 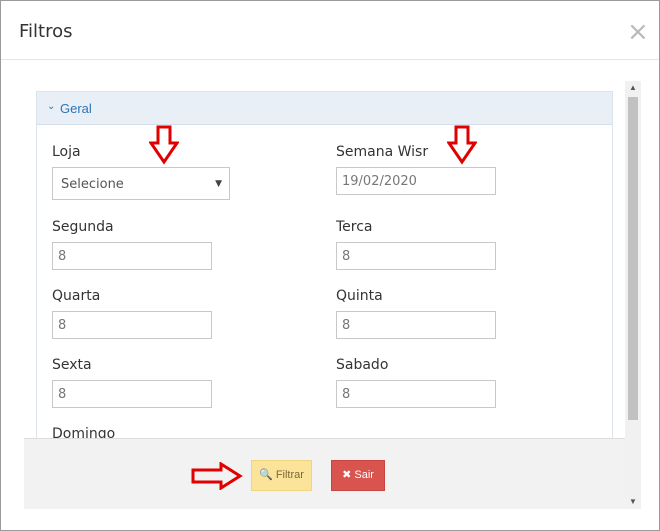 I want to click on filter-button-label: Filtrar, so click(x=289, y=475).